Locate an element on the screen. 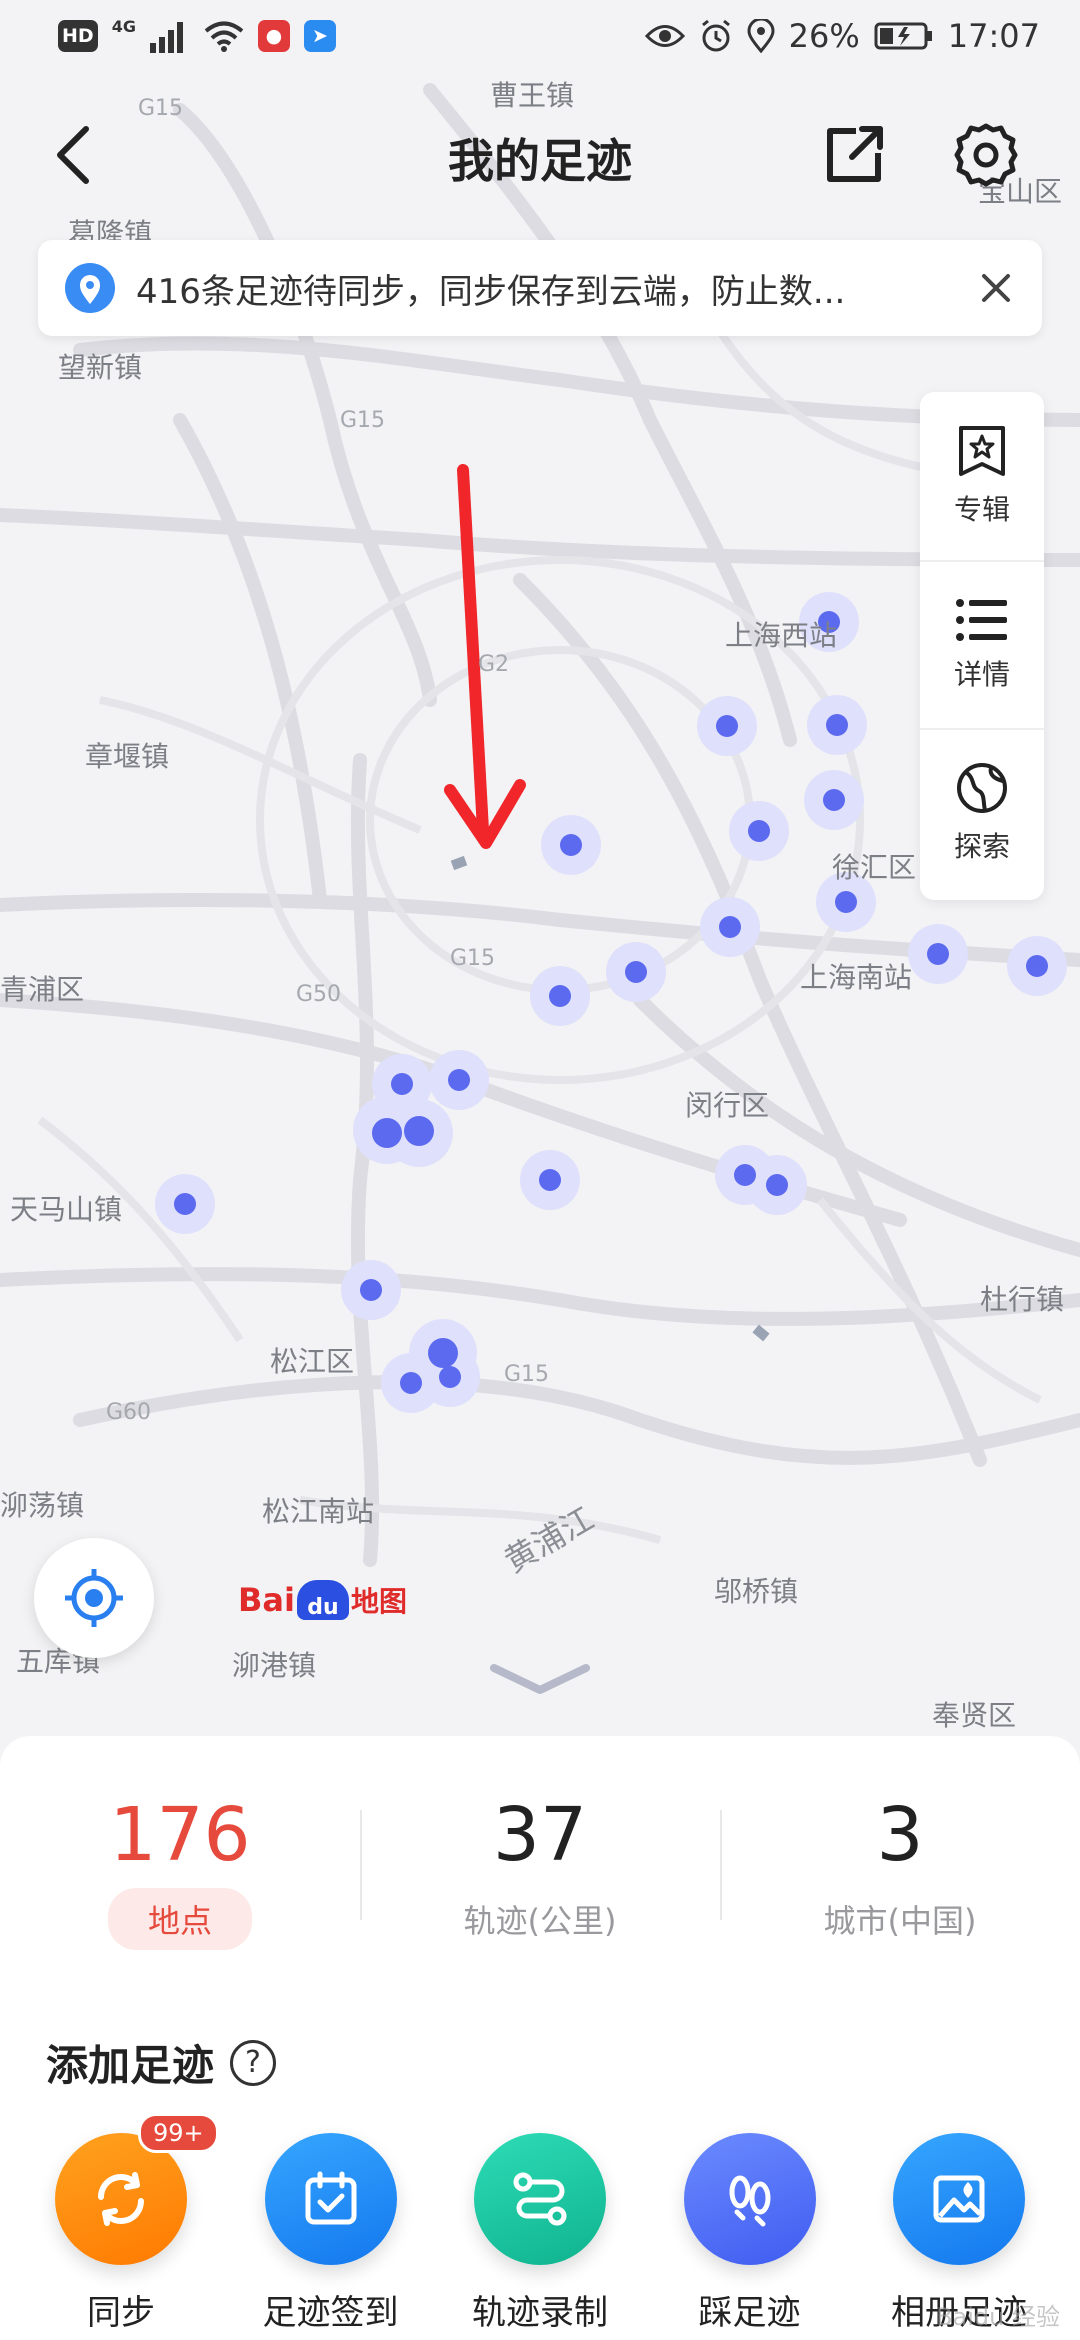  calendar-check-icon is located at coordinates (330, 2198).